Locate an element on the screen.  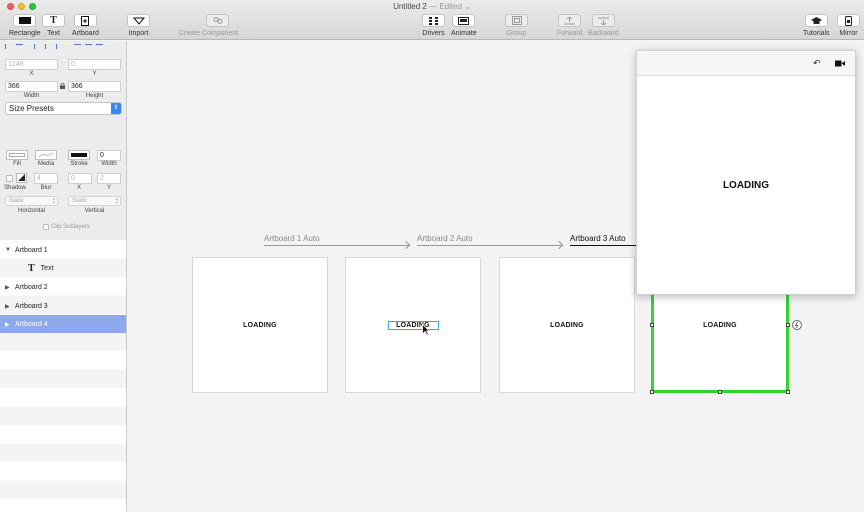
align-middle-vertical-icon is located at coordinates (88, 46).